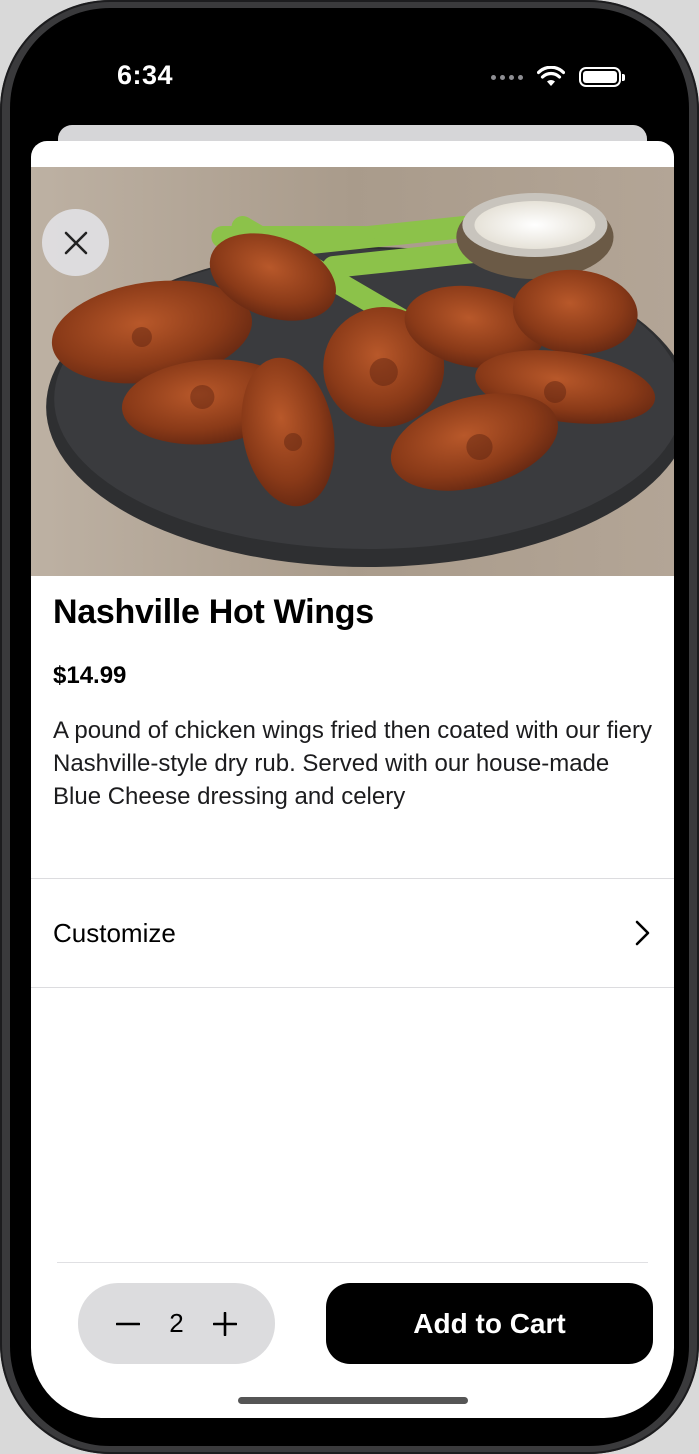  What do you see at coordinates (352, 933) in the screenshot?
I see `customize-row: Customize` at bounding box center [352, 933].